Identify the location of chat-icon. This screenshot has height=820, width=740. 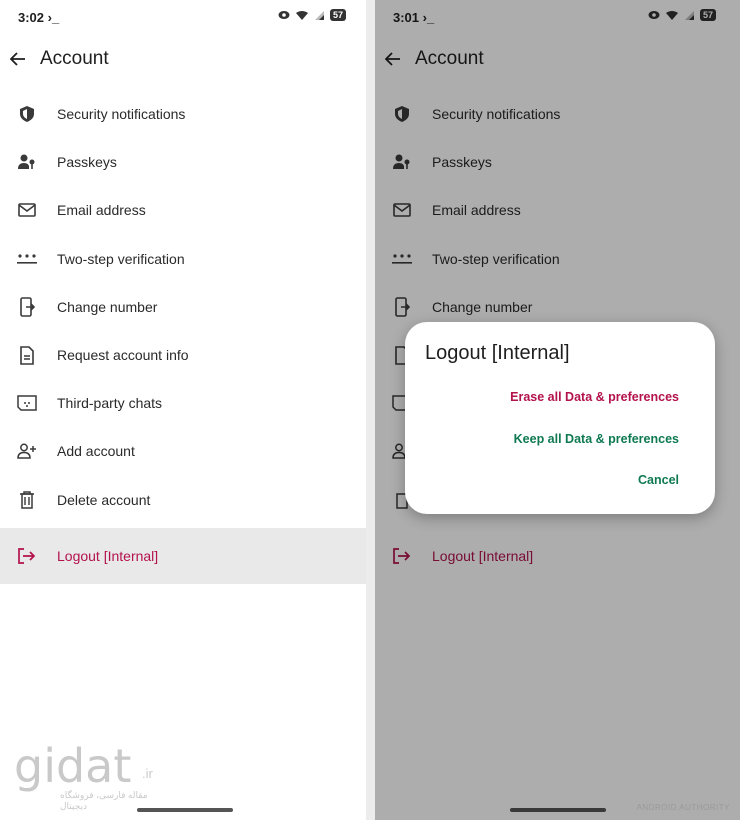
(27, 403).